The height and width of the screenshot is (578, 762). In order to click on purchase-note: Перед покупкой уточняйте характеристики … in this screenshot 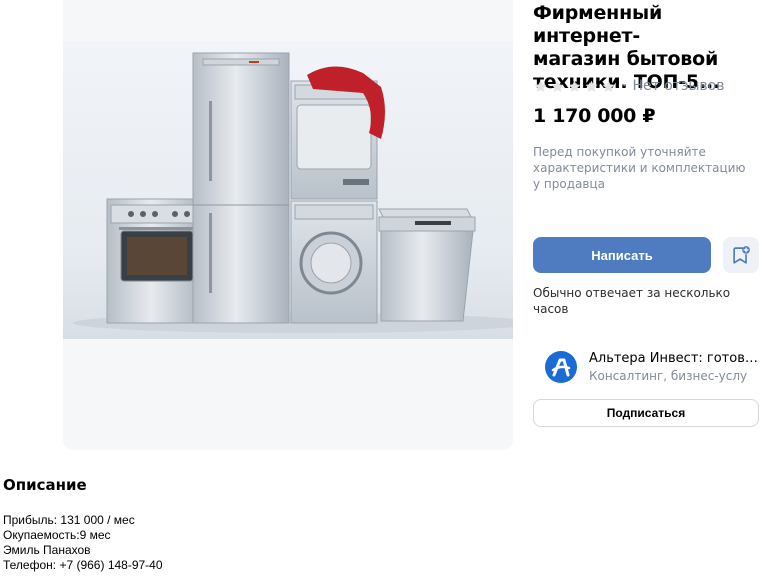, I will do `click(639, 168)`.